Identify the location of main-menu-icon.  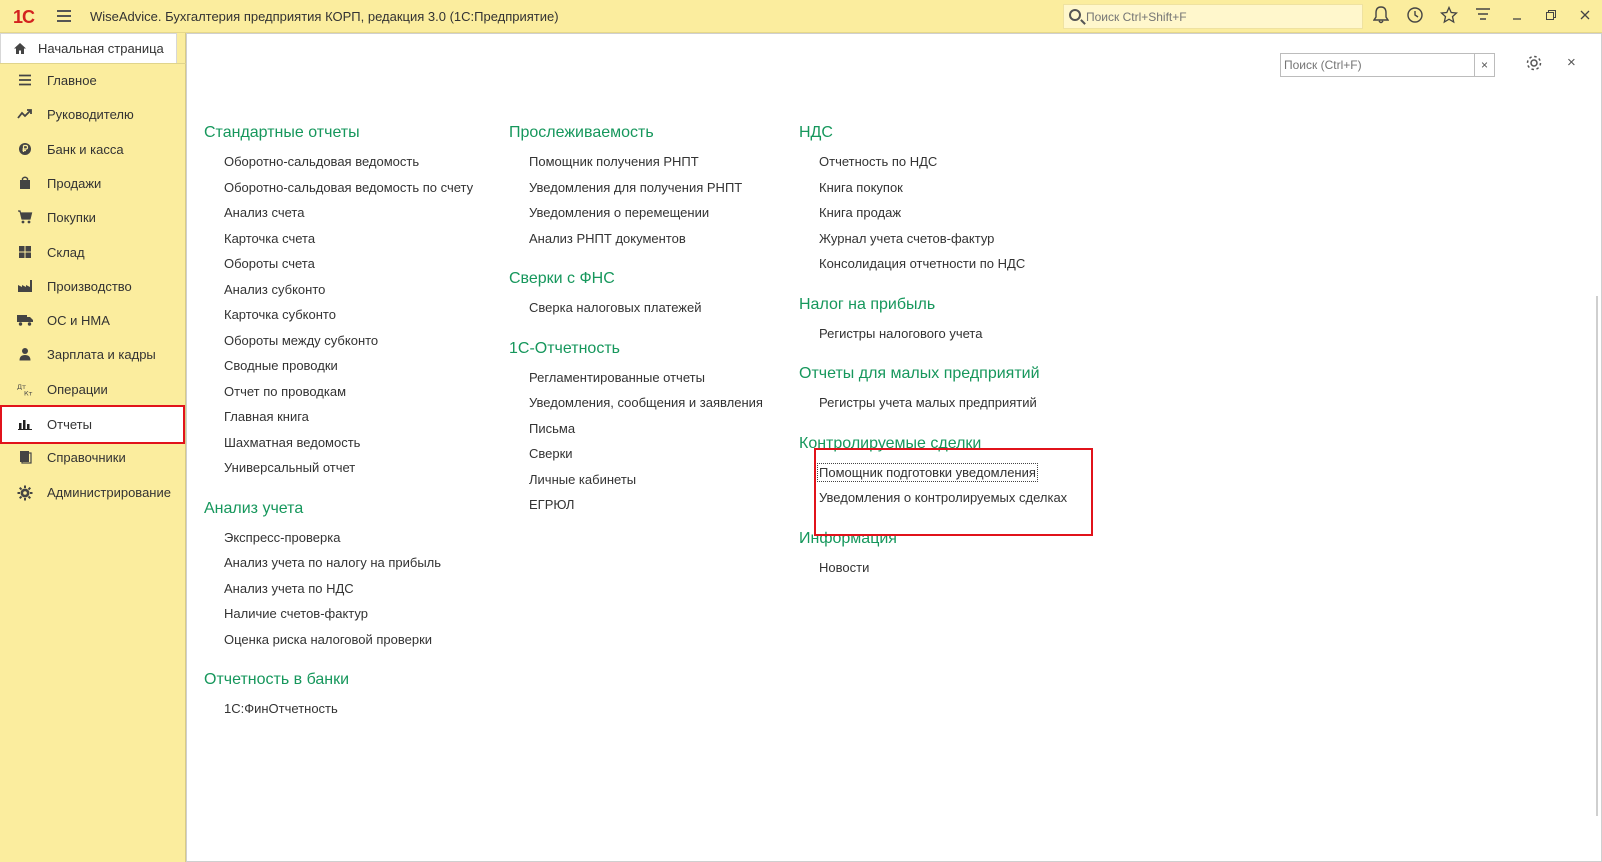
(64, 16).